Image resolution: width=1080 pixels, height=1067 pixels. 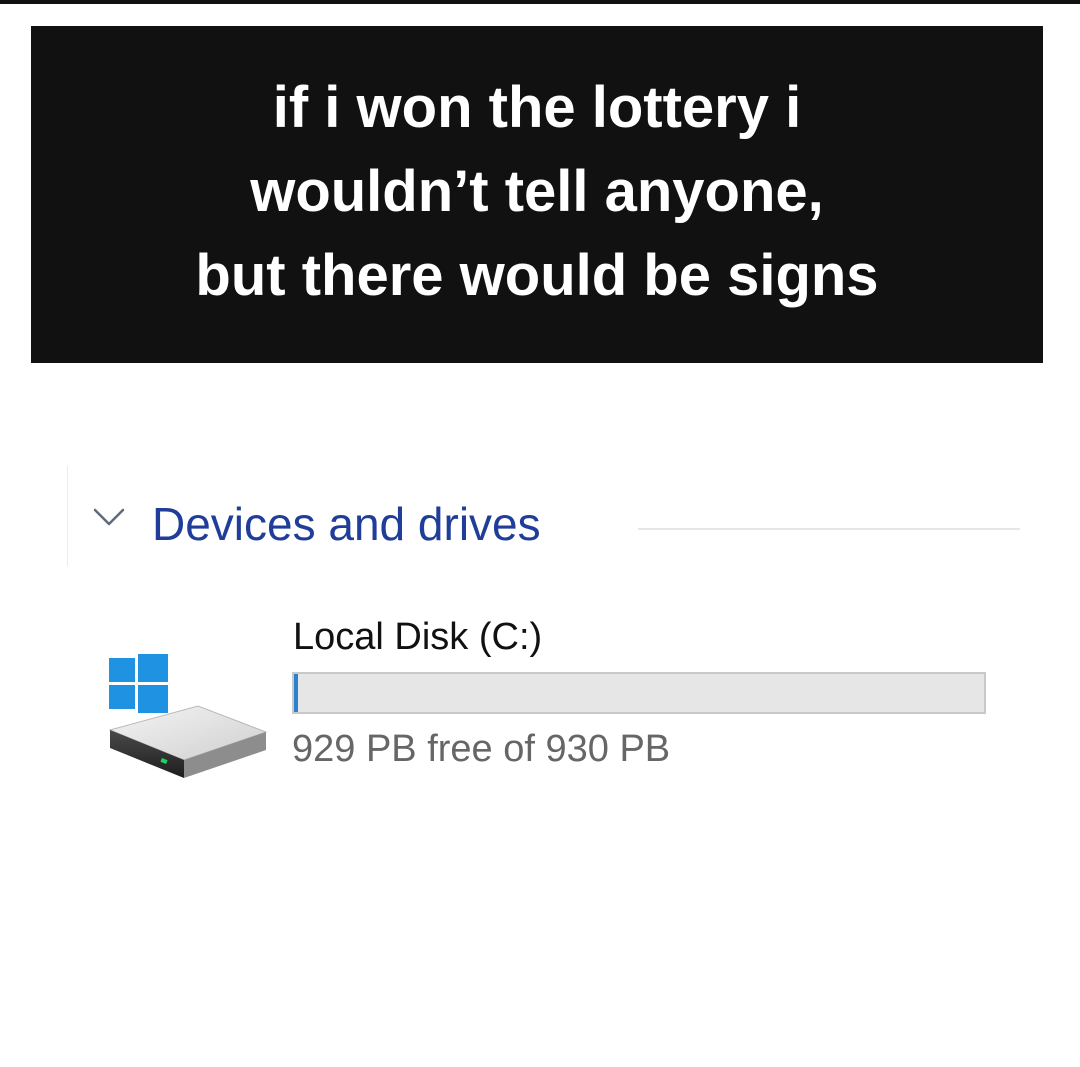 I want to click on devices-and-drives-group-header: Devices and drives, so click(x=554, y=524).